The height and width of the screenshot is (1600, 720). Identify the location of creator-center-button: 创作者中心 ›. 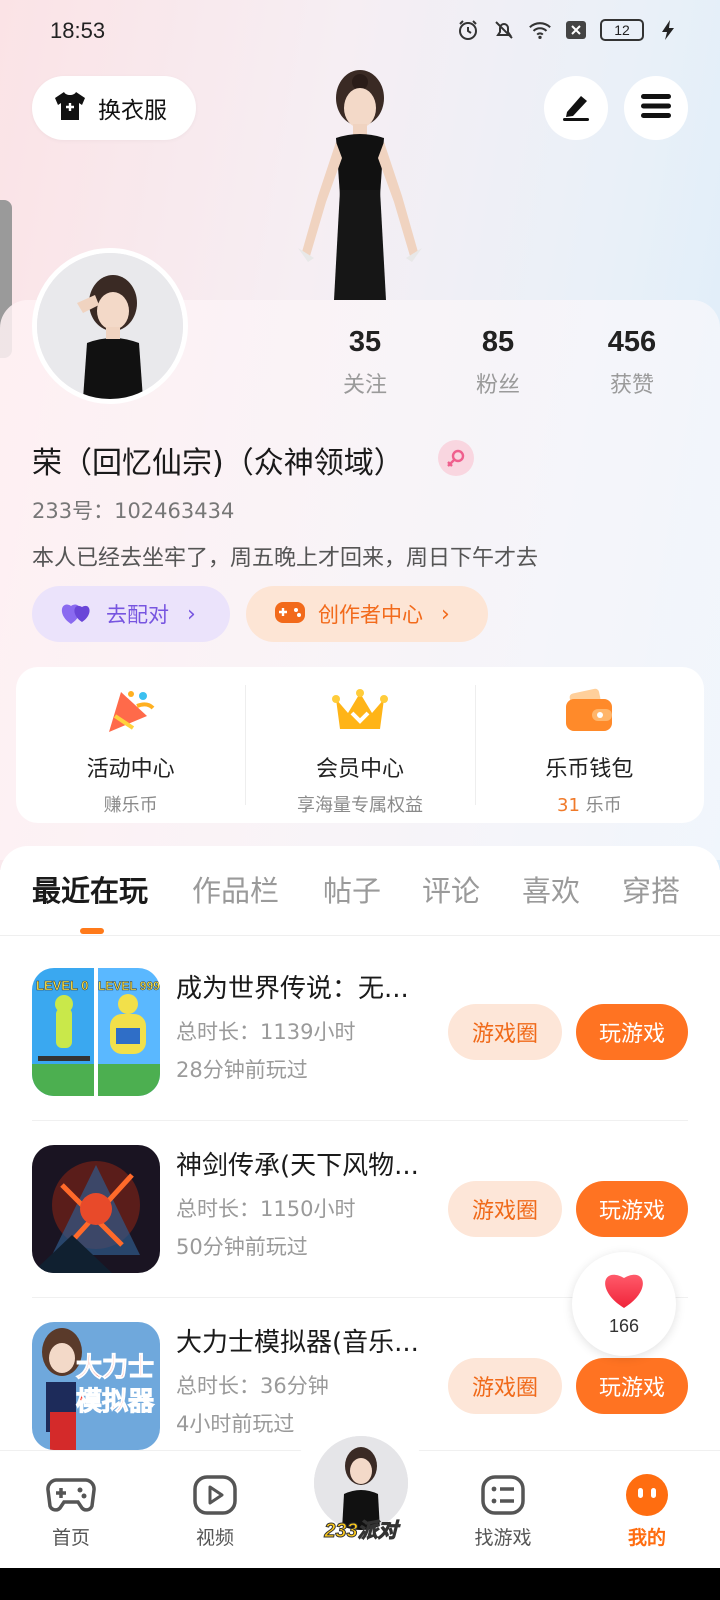
(367, 614).